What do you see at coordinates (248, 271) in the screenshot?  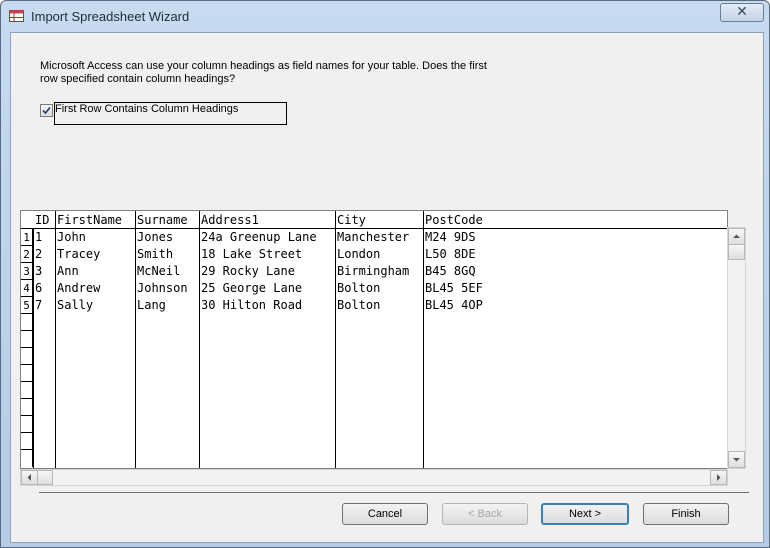 I see `cell-address1: 29 Rocky Lane` at bounding box center [248, 271].